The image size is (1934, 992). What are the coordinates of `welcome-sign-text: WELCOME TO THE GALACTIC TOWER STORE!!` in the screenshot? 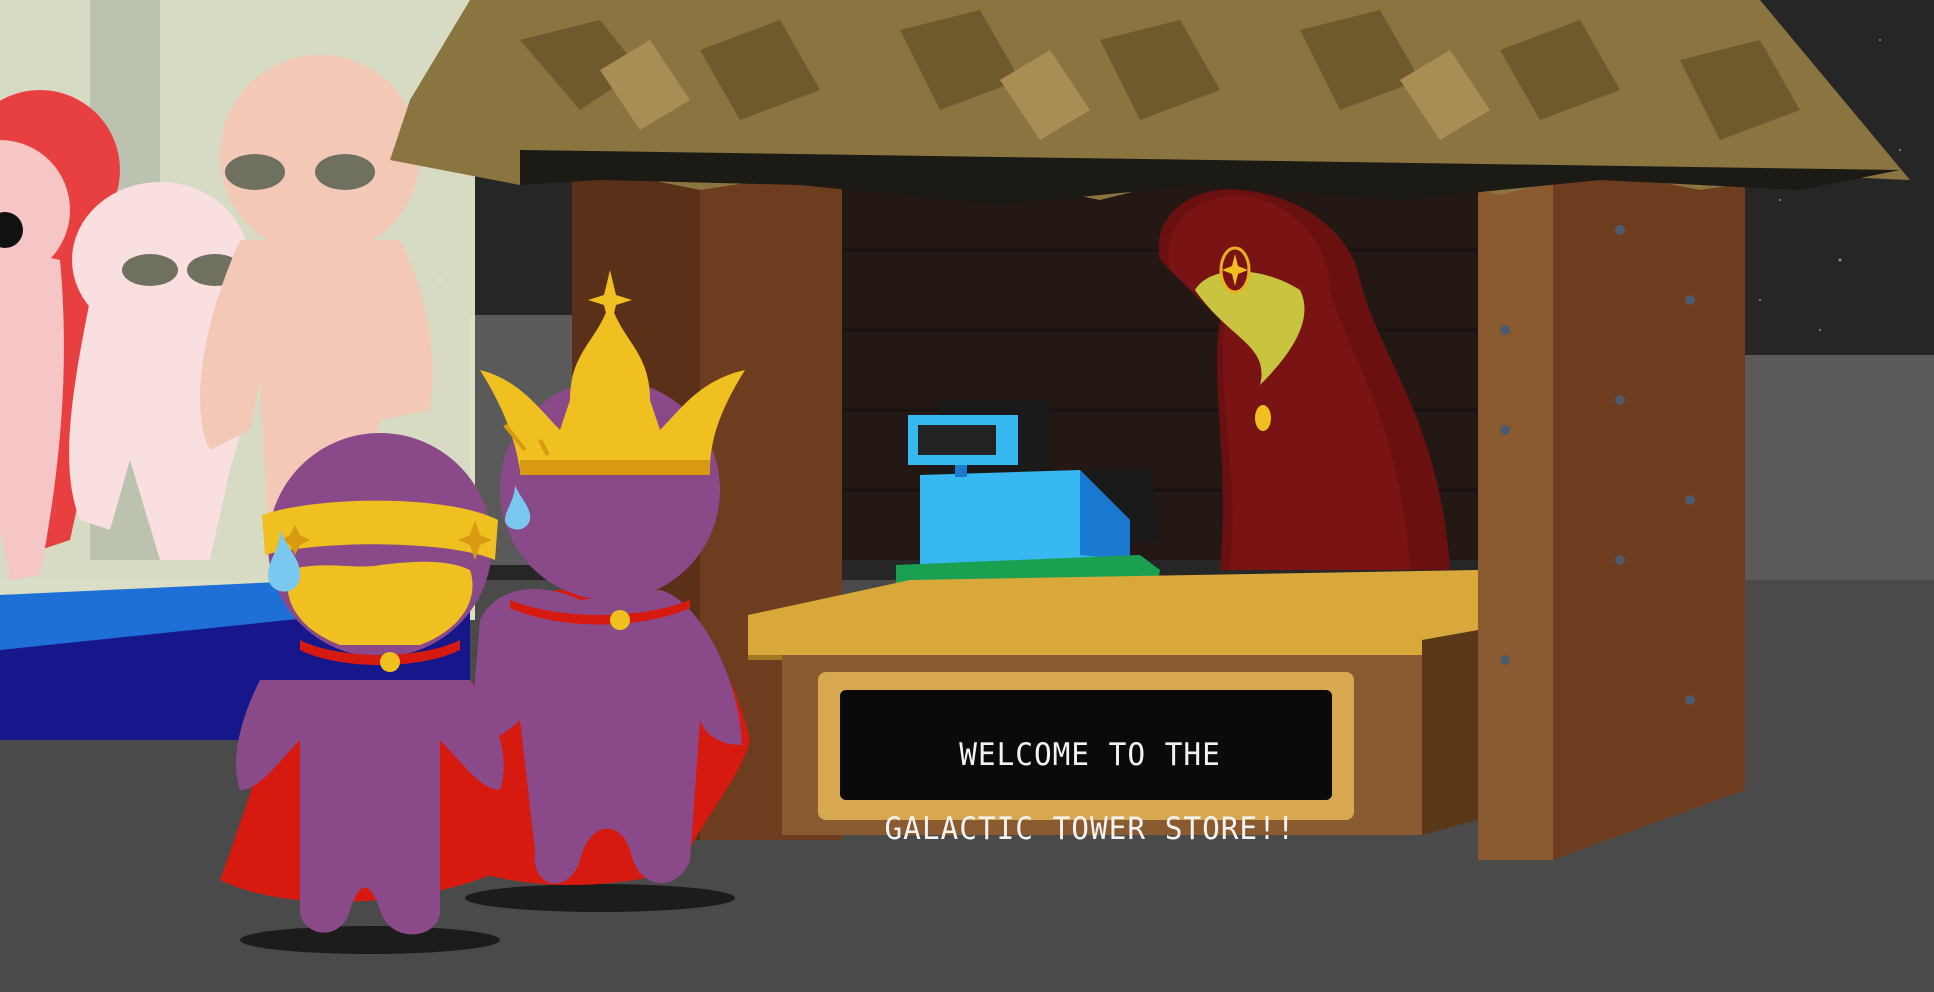 It's located at (1090, 792).